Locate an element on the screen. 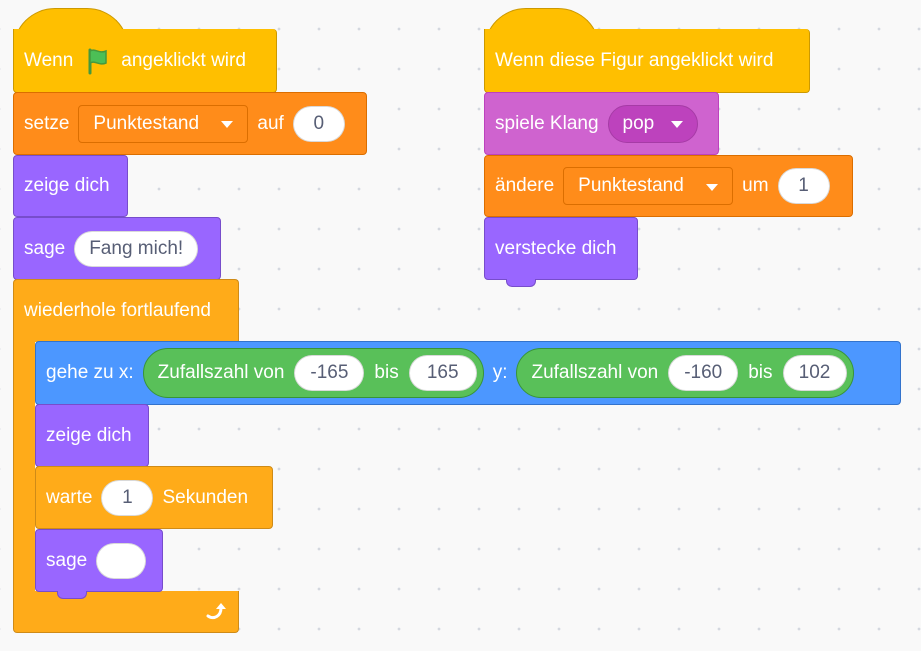 The image size is (921, 651). random-y-reporter: Zufallszahl von -160 bis 102 is located at coordinates (685, 373).